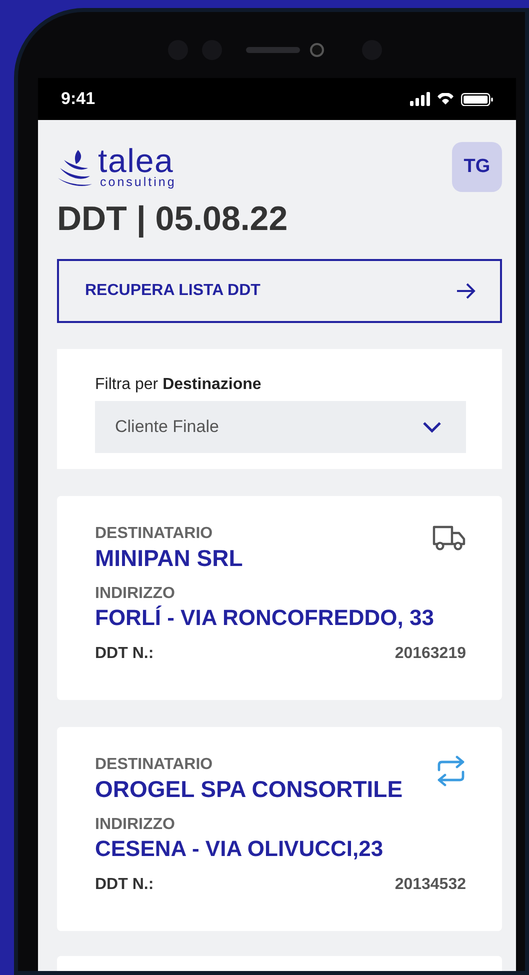 This screenshot has height=975, width=529. What do you see at coordinates (317, 50) in the screenshot?
I see `front-camera` at bounding box center [317, 50].